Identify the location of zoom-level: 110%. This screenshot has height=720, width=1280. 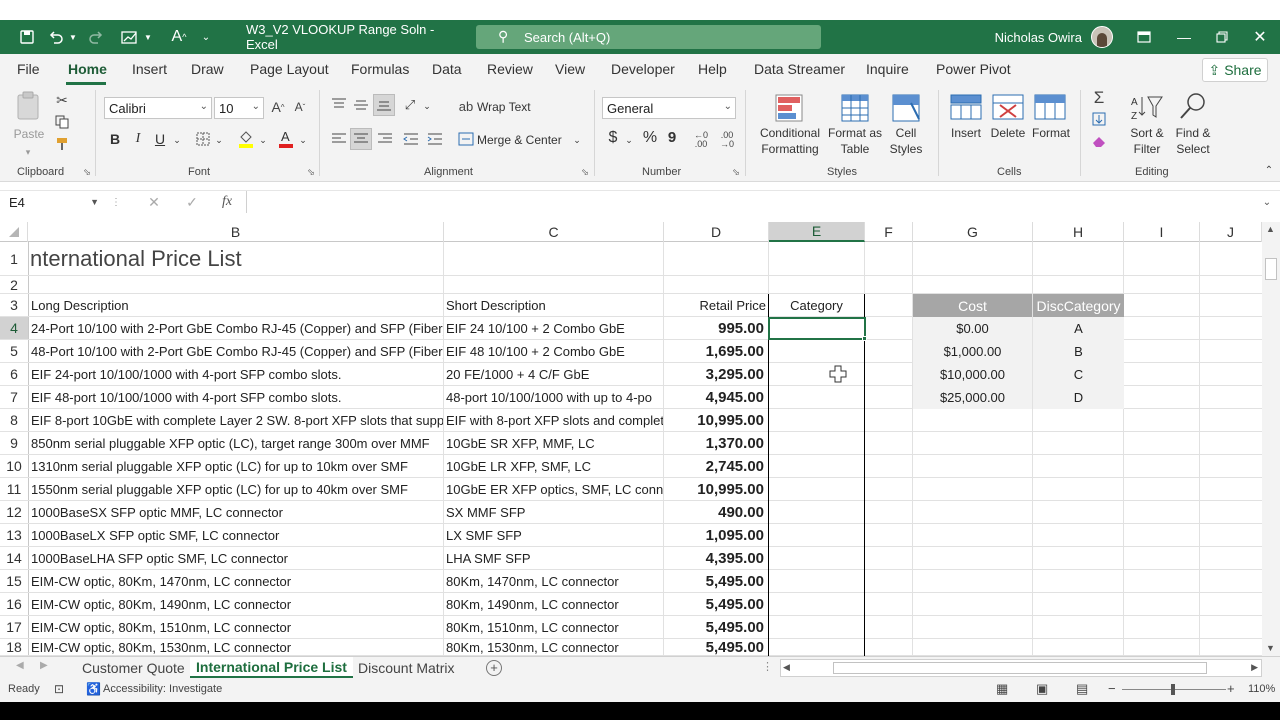
(1261, 689).